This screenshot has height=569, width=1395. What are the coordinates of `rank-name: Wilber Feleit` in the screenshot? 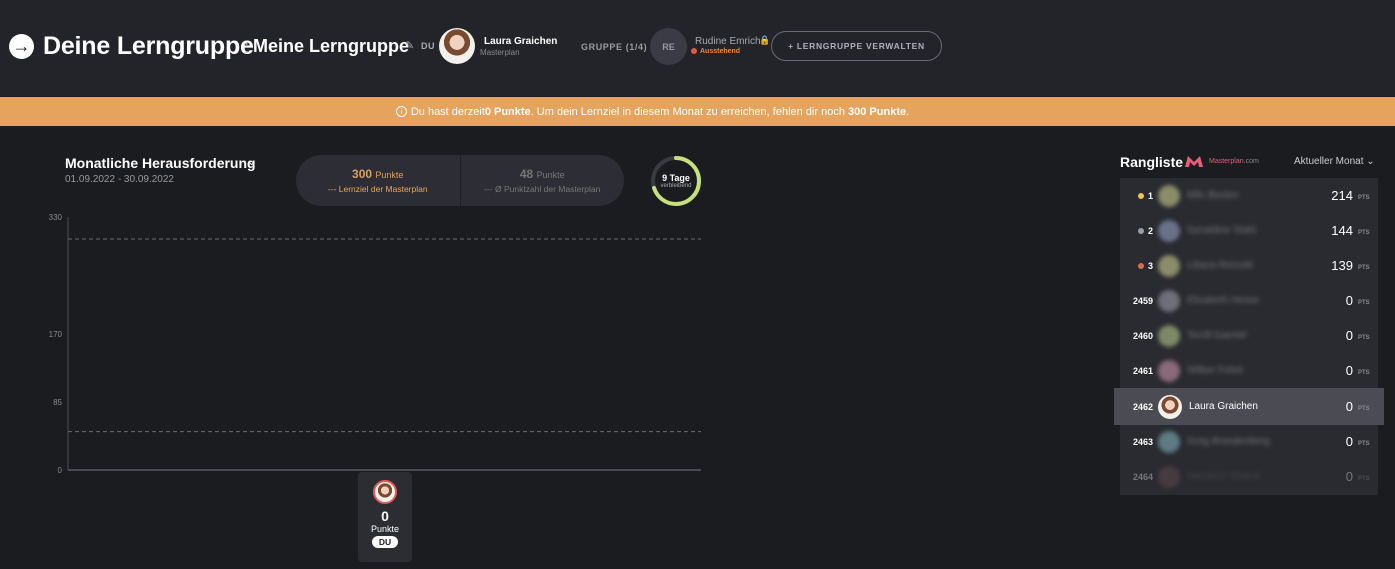 It's located at (1215, 370).